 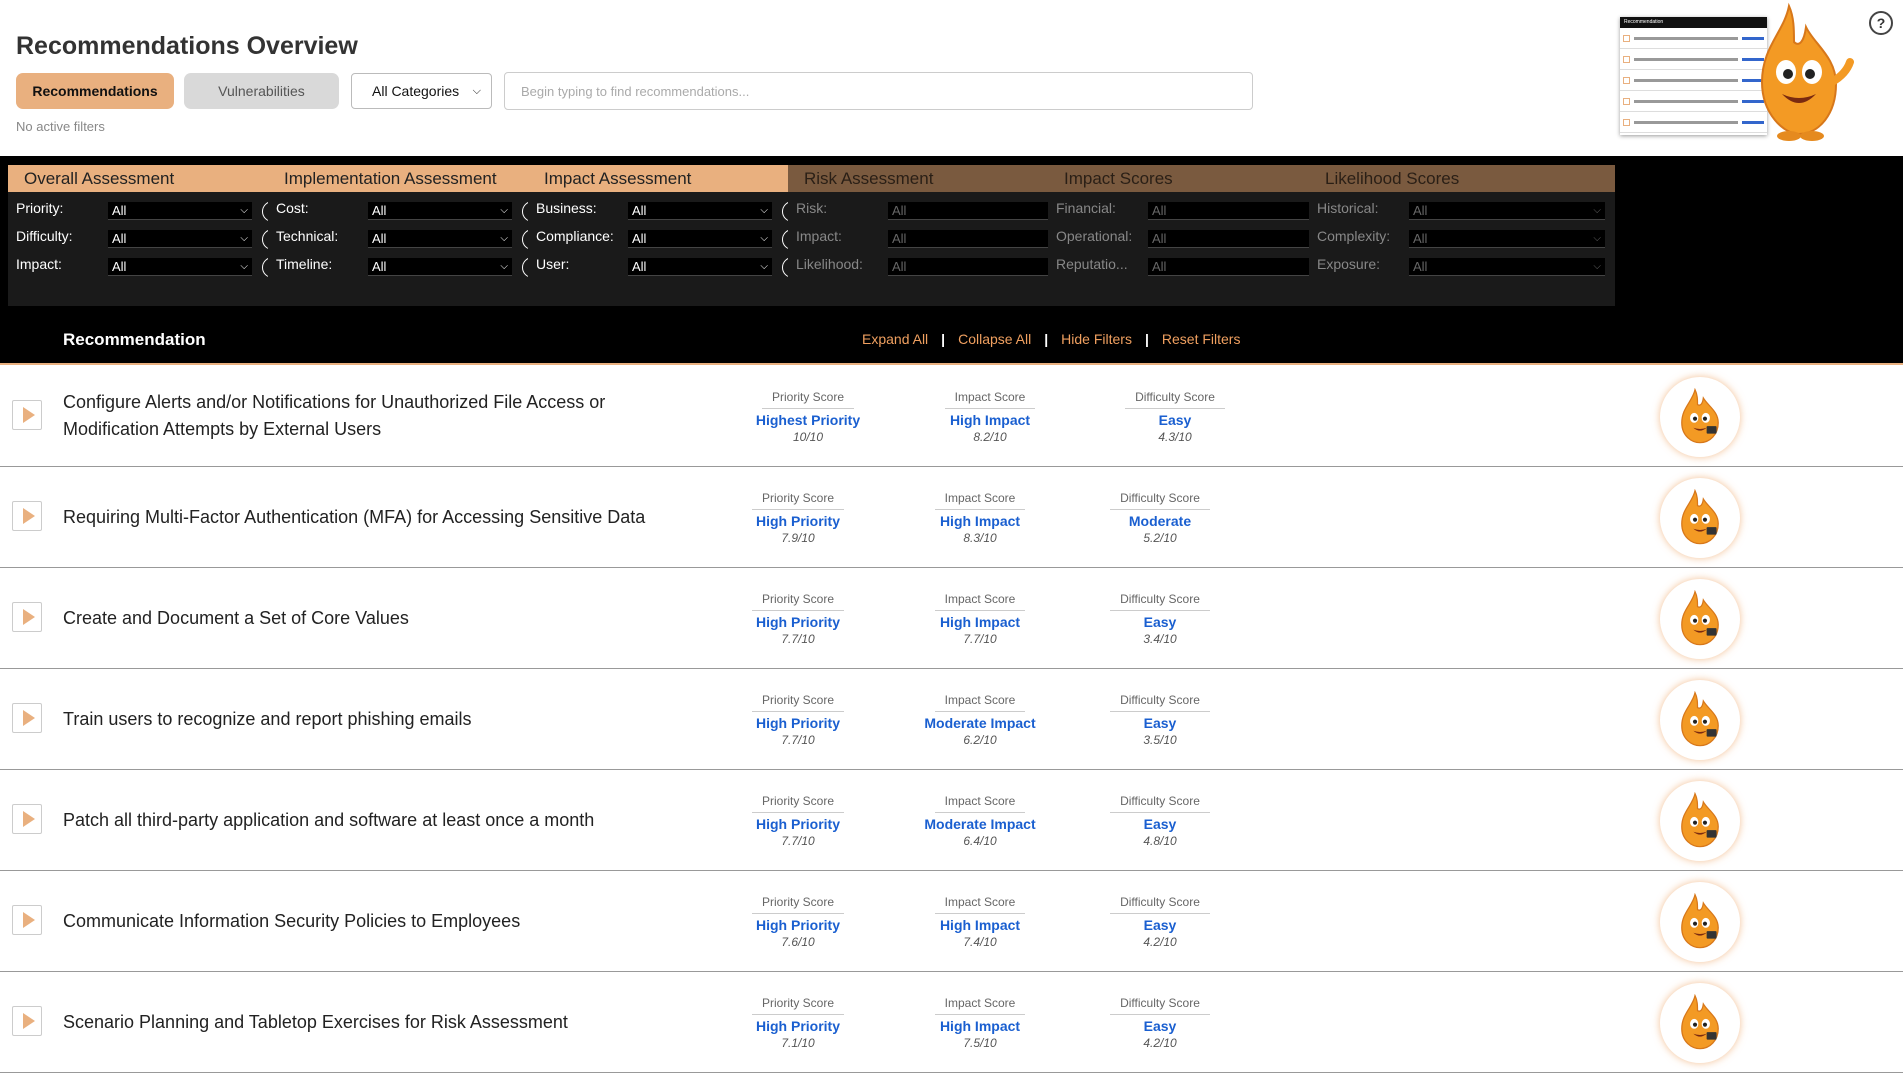 I want to click on difficulty-score-value: 4.3/10, so click(x=1175, y=437).